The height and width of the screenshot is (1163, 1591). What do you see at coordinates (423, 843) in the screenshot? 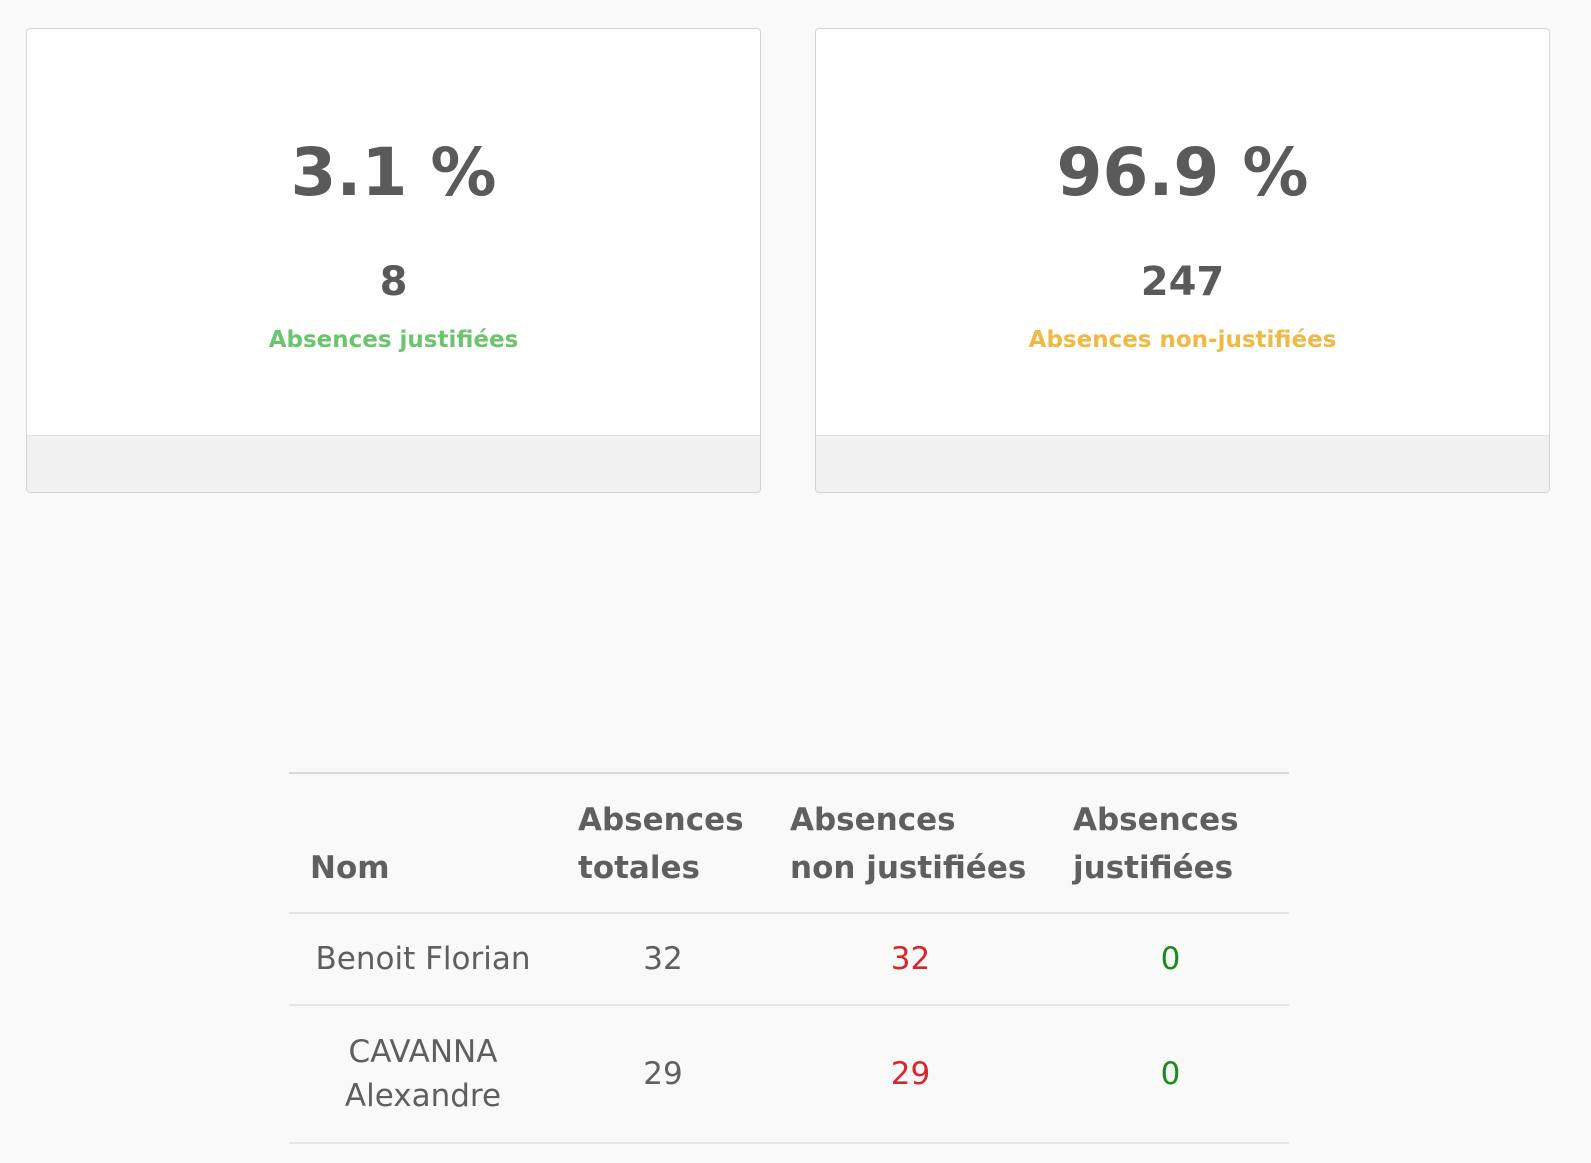
I see `header-name: Nom` at bounding box center [423, 843].